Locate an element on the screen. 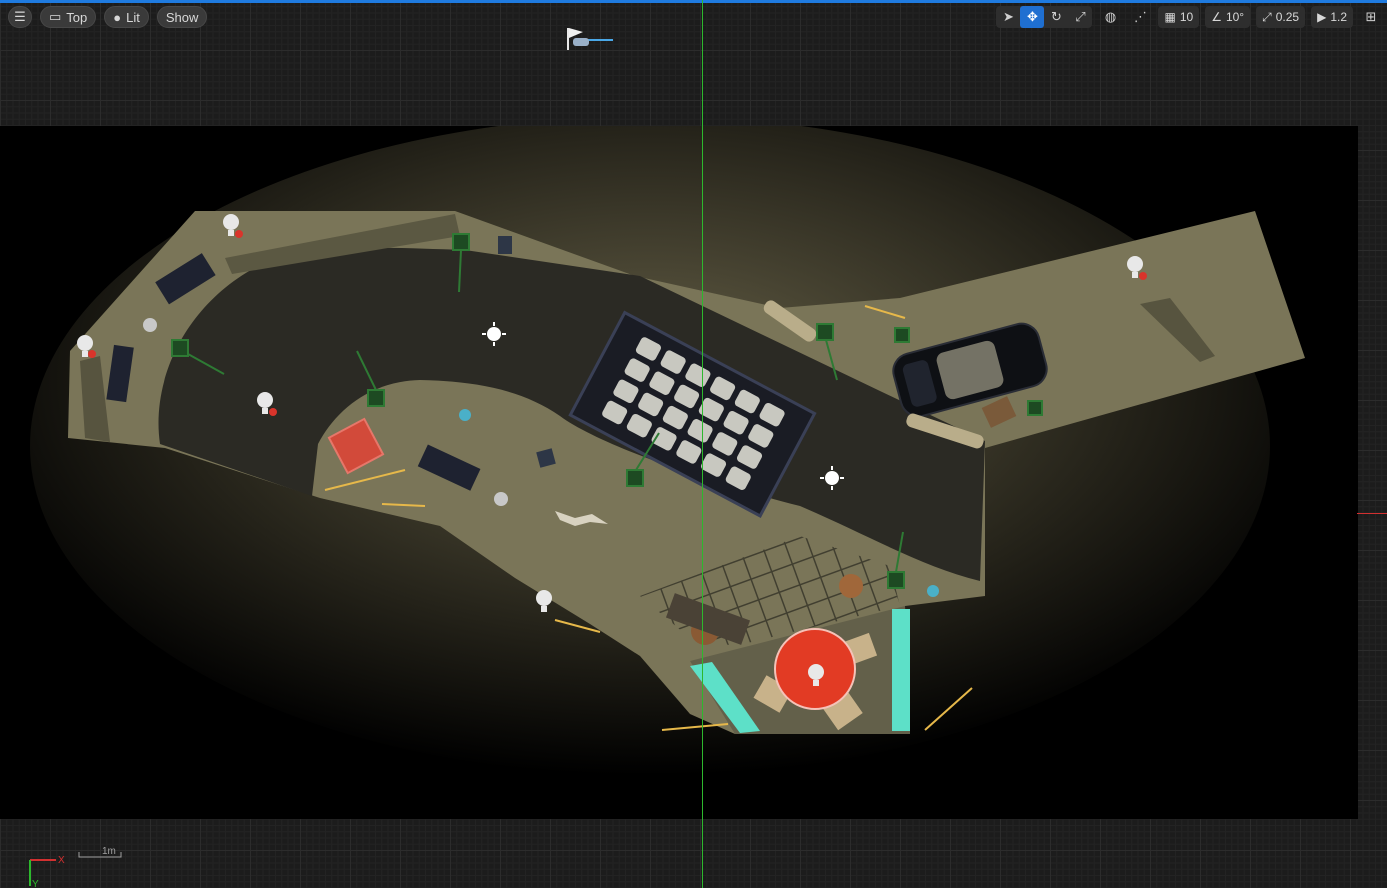 The height and width of the screenshot is (888, 1387). sphere-icon: ● is located at coordinates (117, 17).